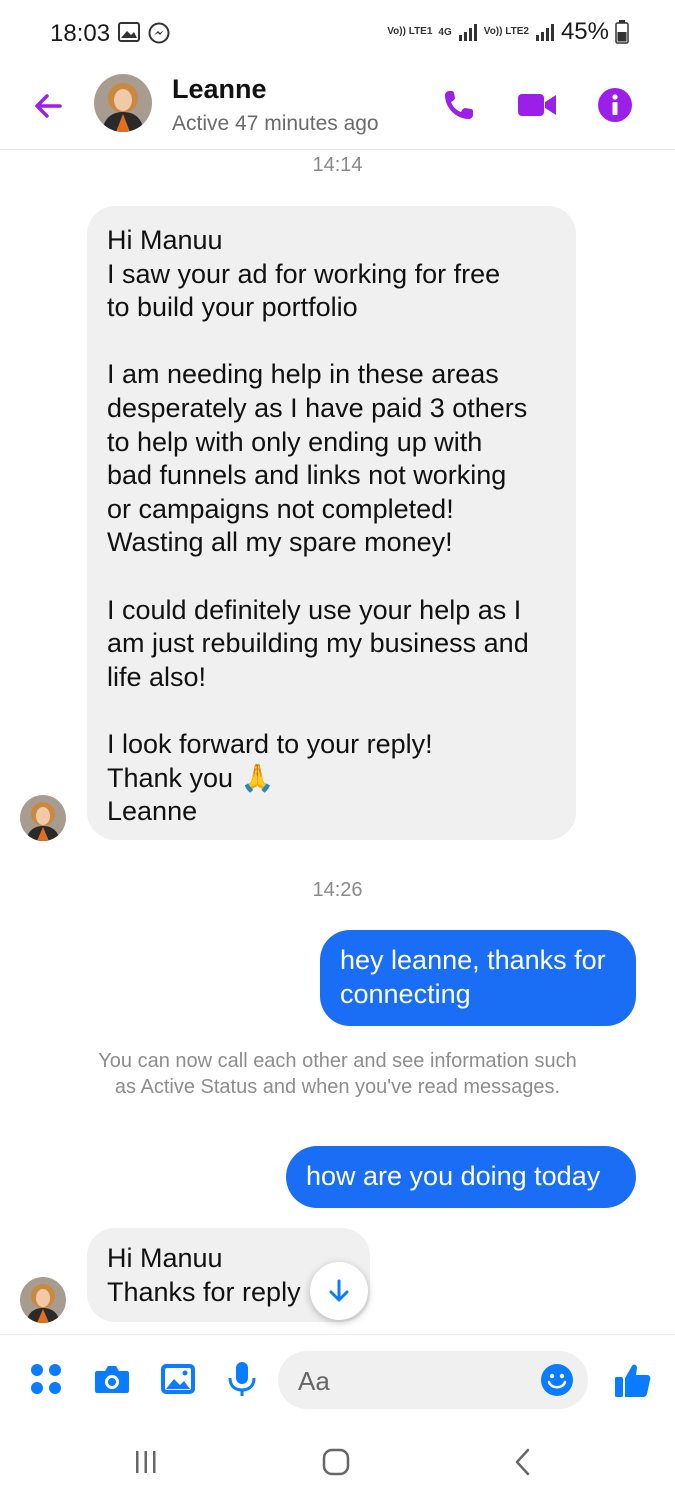 The height and width of the screenshot is (1500, 675). What do you see at coordinates (242, 1379) in the screenshot?
I see `microphone-icon` at bounding box center [242, 1379].